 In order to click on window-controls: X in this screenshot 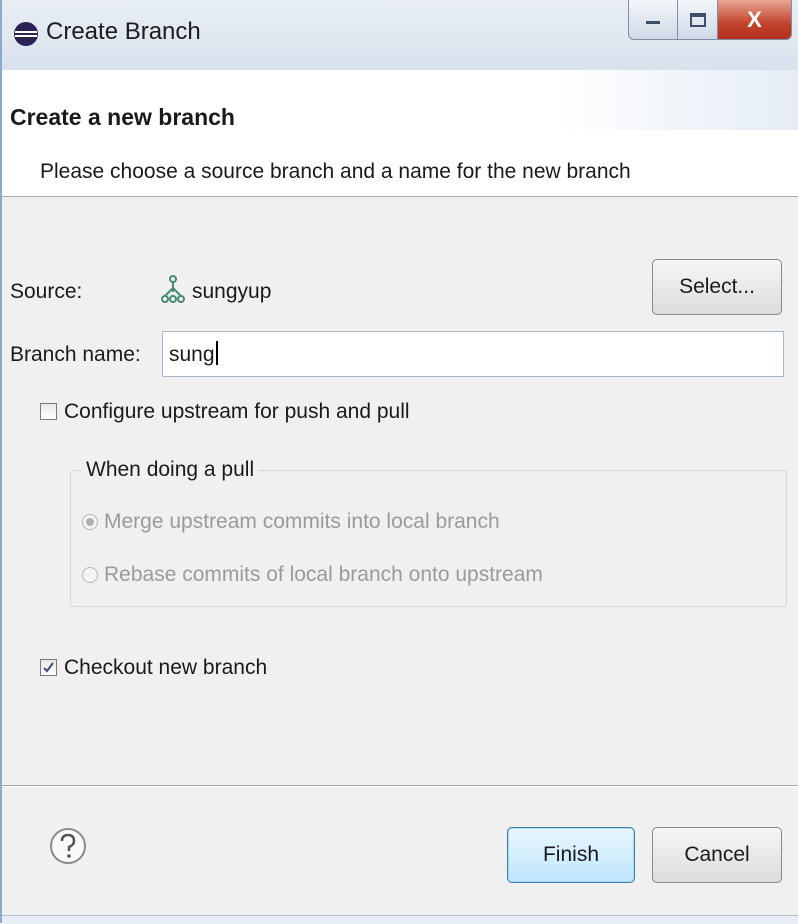, I will do `click(710, 20)`.